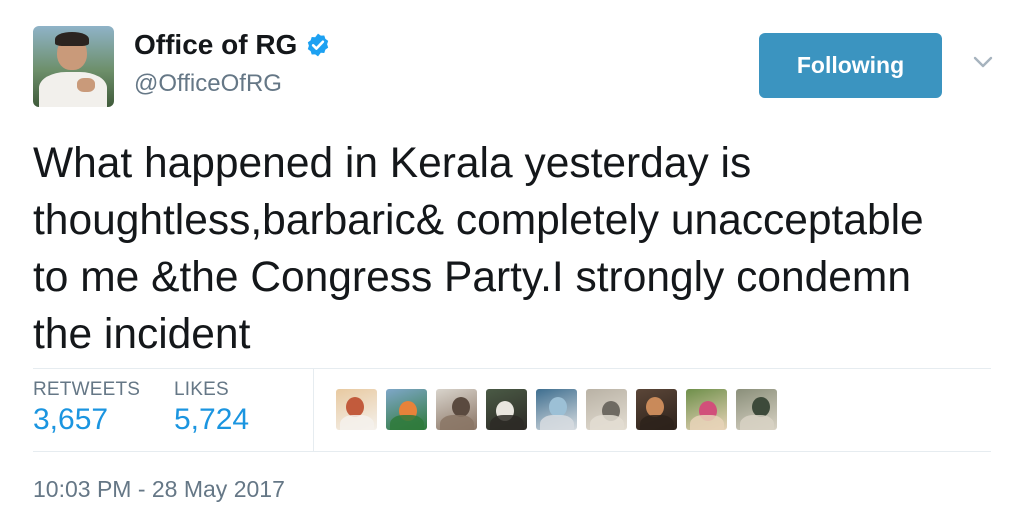 This screenshot has height=527, width=1024. What do you see at coordinates (86, 85) in the screenshot?
I see `avatar-hand` at bounding box center [86, 85].